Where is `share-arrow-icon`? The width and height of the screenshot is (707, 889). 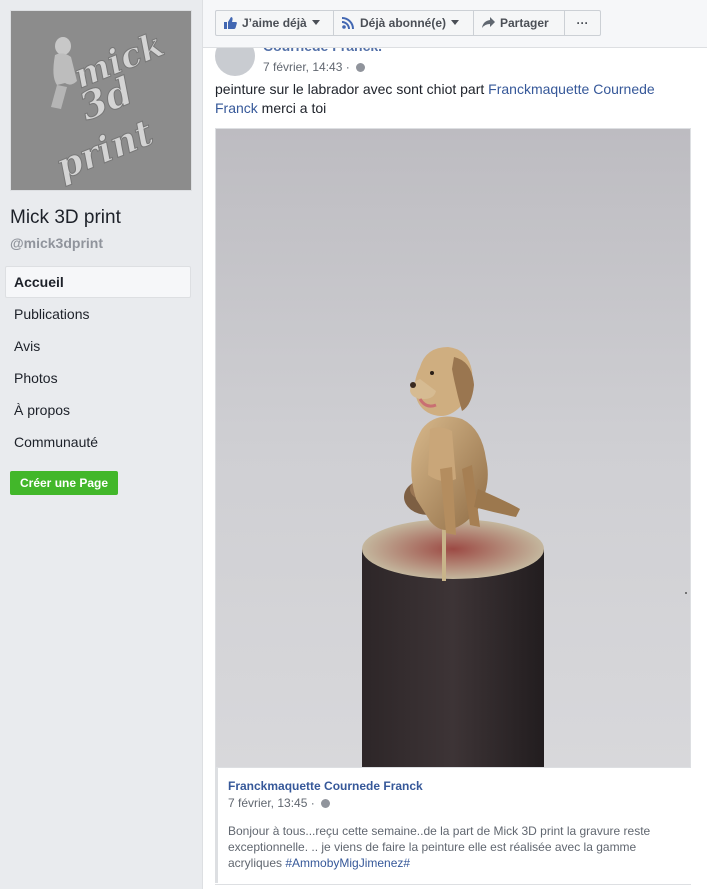 share-arrow-icon is located at coordinates (488, 22).